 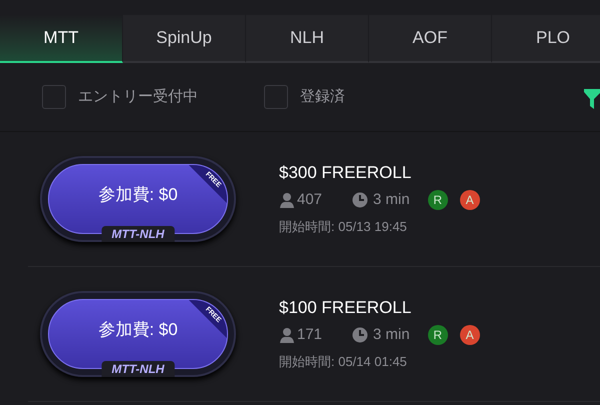 I want to click on filter-label: 登録済, so click(x=322, y=96).